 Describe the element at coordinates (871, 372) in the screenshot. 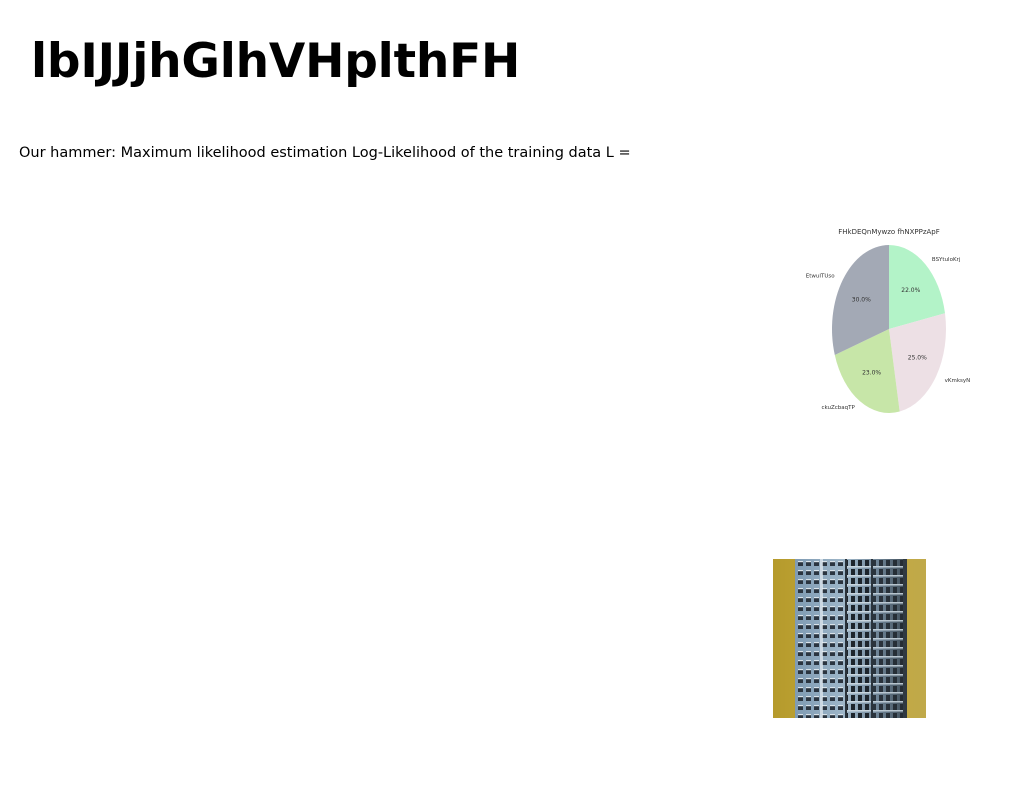

I see `pie-slice-percent-label: 23.0%` at that location.